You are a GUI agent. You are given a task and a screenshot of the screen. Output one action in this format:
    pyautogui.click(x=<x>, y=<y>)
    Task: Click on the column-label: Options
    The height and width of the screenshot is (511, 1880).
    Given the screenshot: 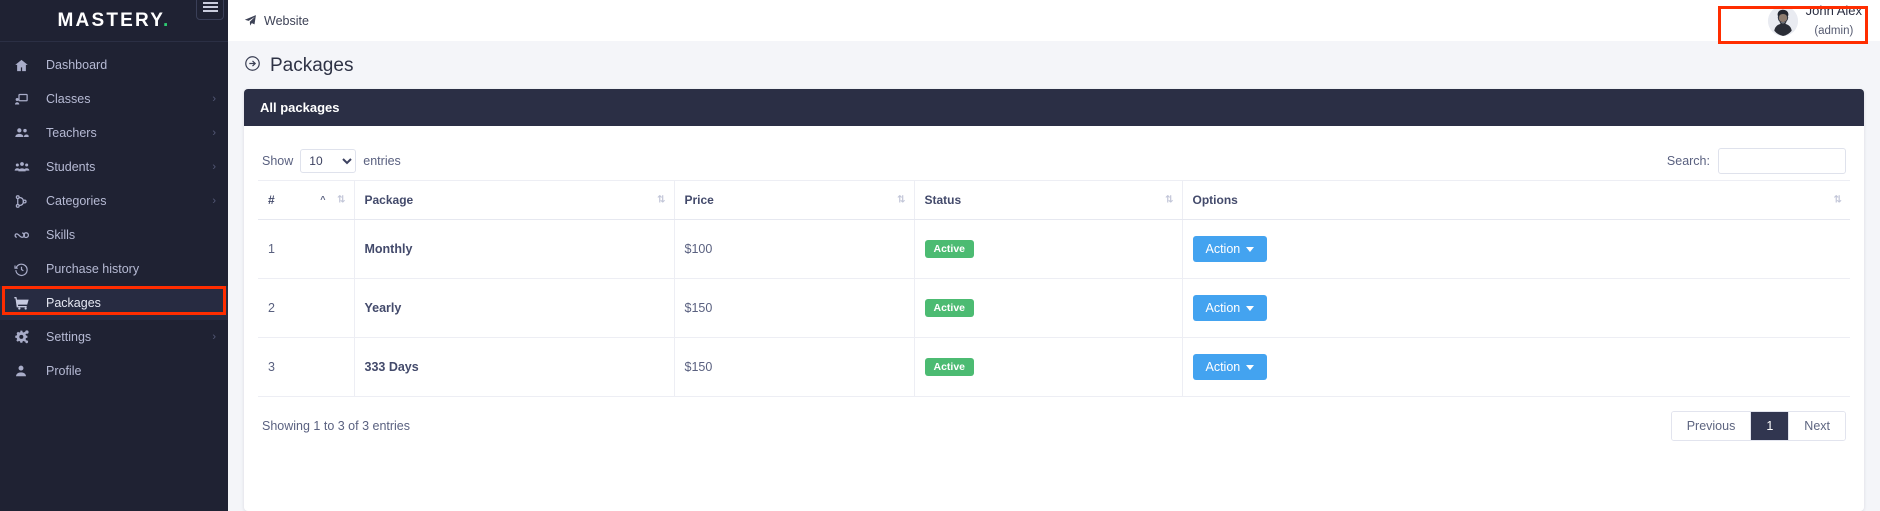 What is the action you would take?
    pyautogui.click(x=1215, y=200)
    